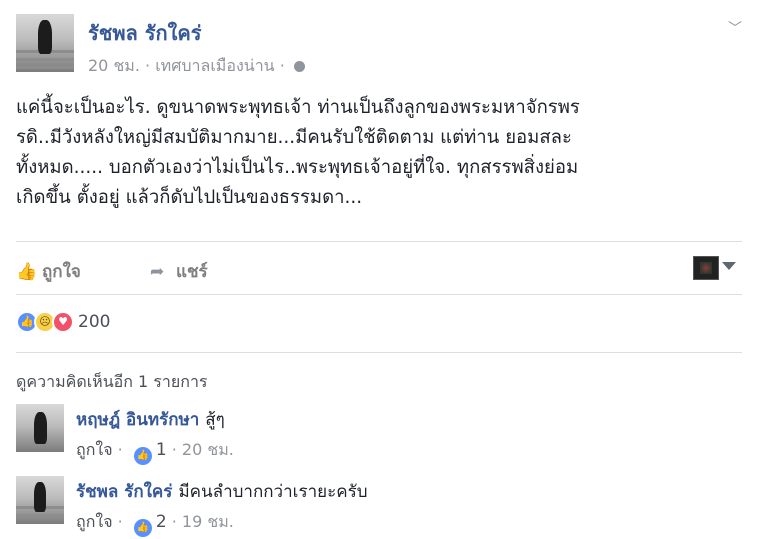 This screenshot has width=758, height=539. What do you see at coordinates (192, 272) in the screenshot?
I see `share-label: แชร์` at bounding box center [192, 272].